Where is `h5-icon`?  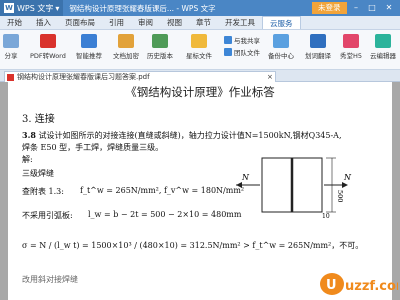
h5-icon is located at coordinates (351, 41).